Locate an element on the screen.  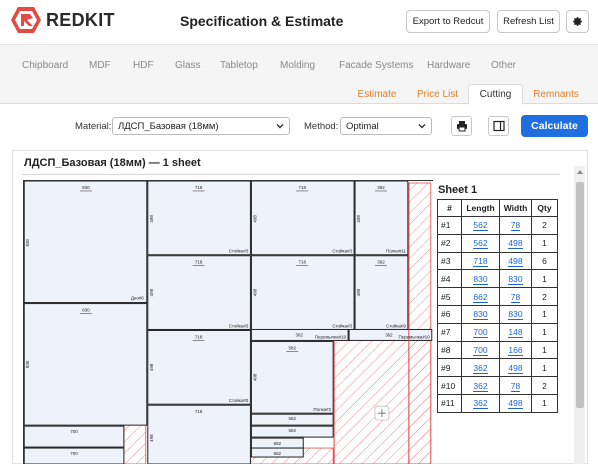
dimension-link: 148 is located at coordinates (515, 333).